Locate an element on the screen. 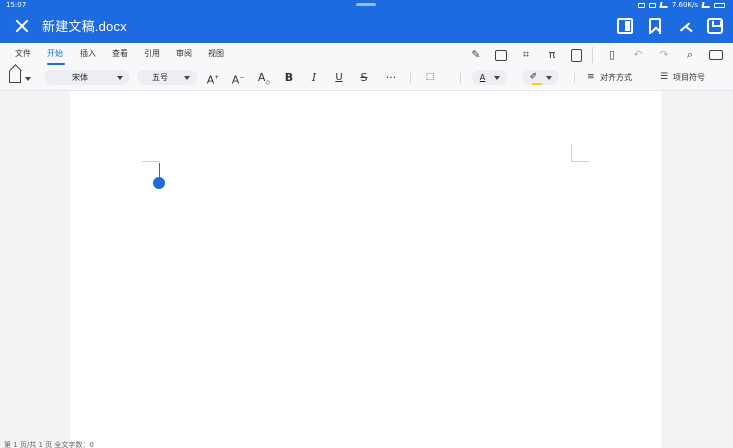  document-title: 新建文稿.docx is located at coordinates (84, 26).